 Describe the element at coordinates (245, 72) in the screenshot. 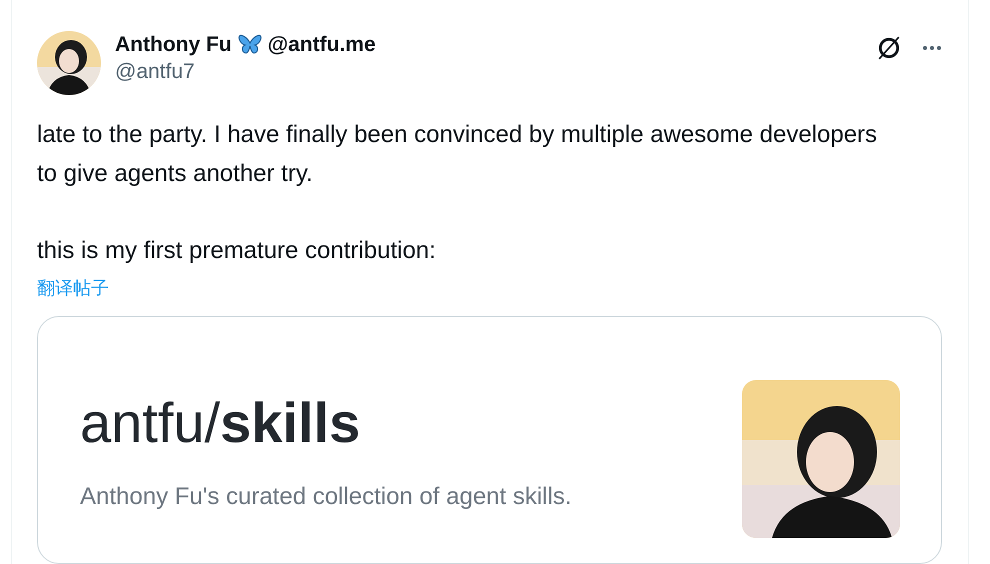

I see `author-handle: @antfu7` at that location.